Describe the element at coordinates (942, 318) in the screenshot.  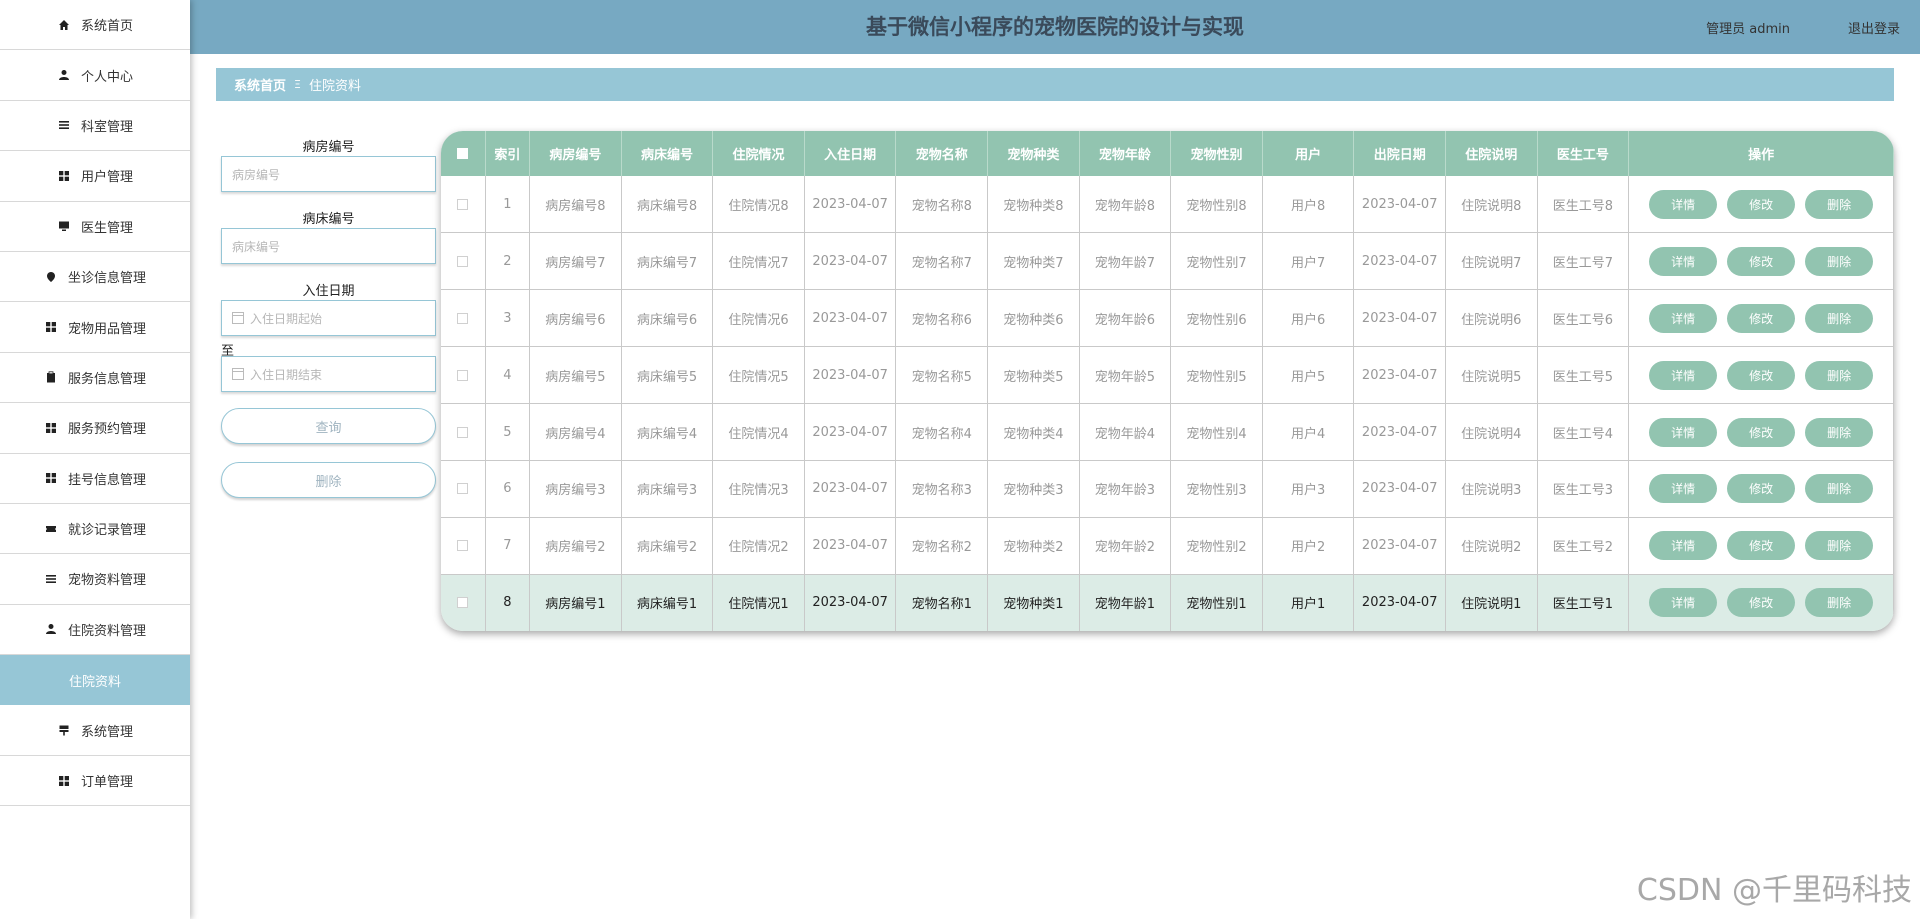
I see `table-cell: 宠物名称6` at that location.